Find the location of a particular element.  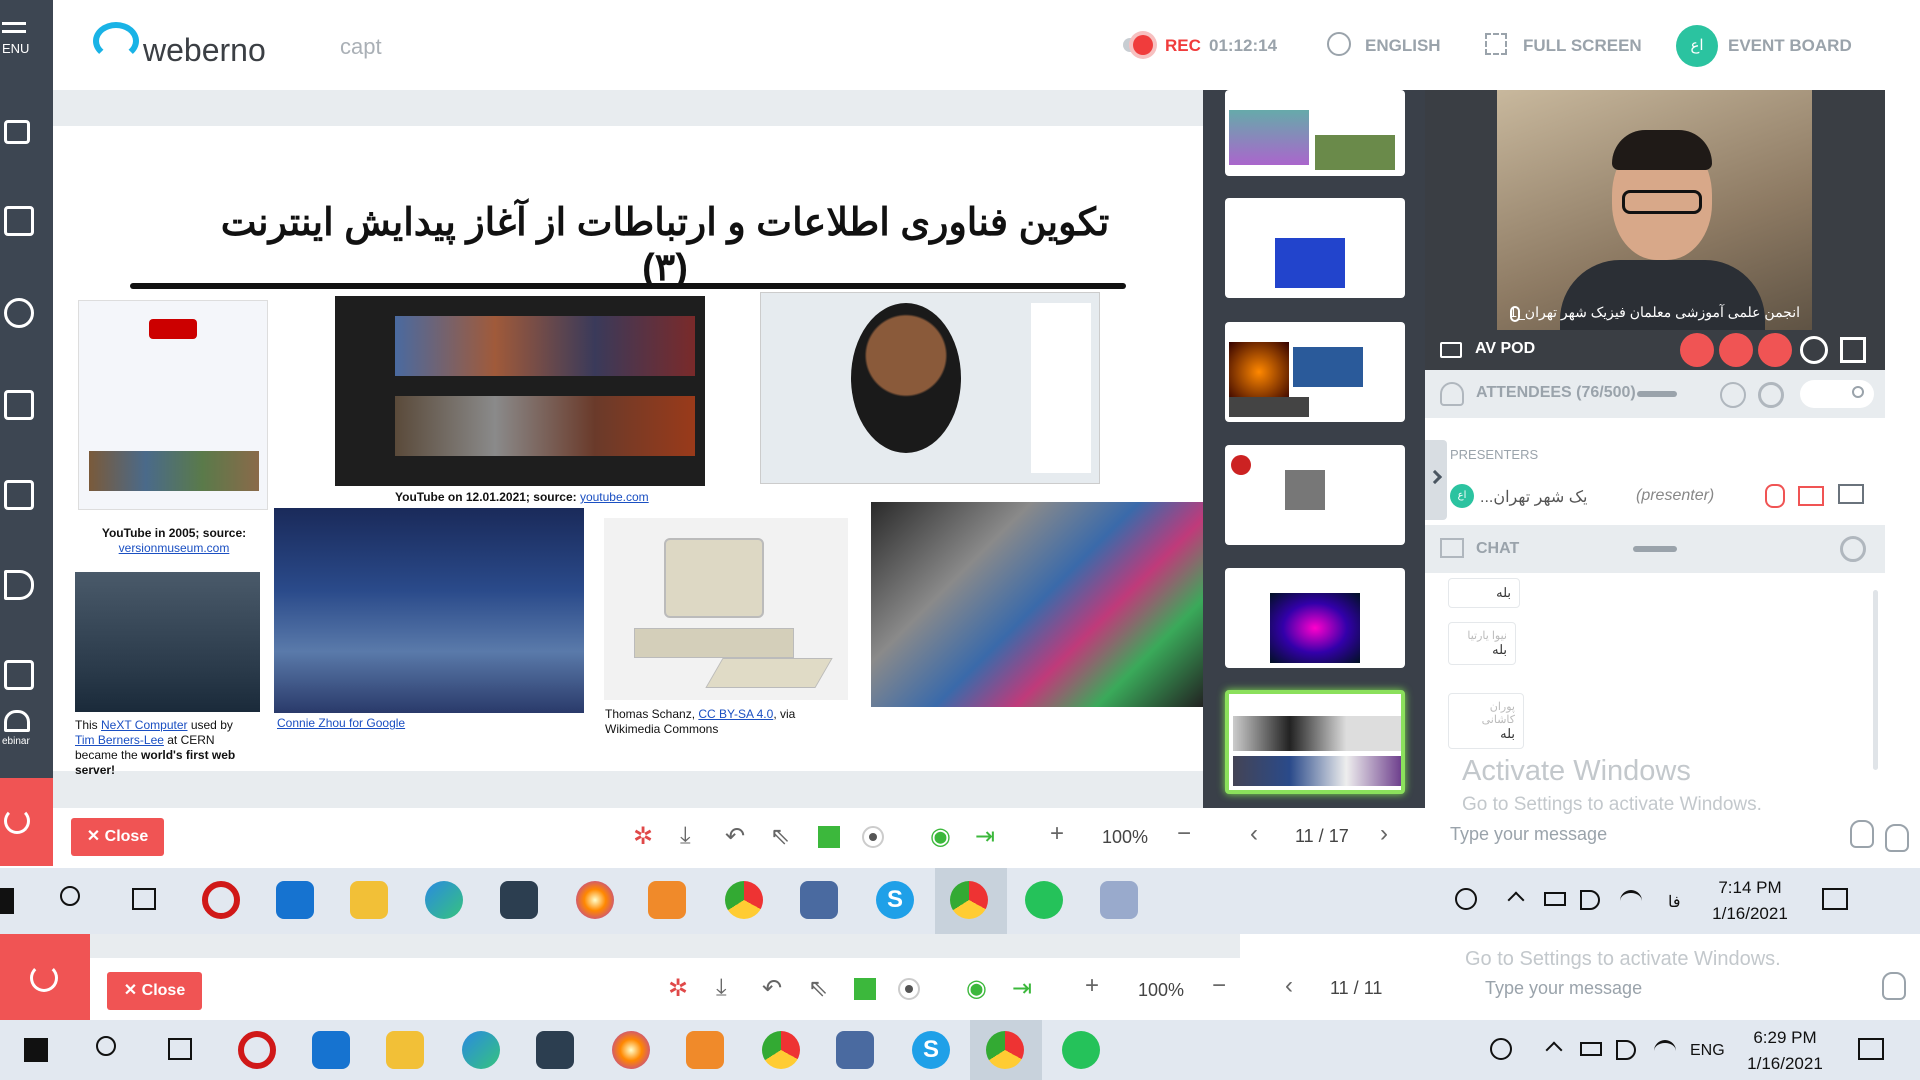

pen-icon is located at coordinates (19, 313).